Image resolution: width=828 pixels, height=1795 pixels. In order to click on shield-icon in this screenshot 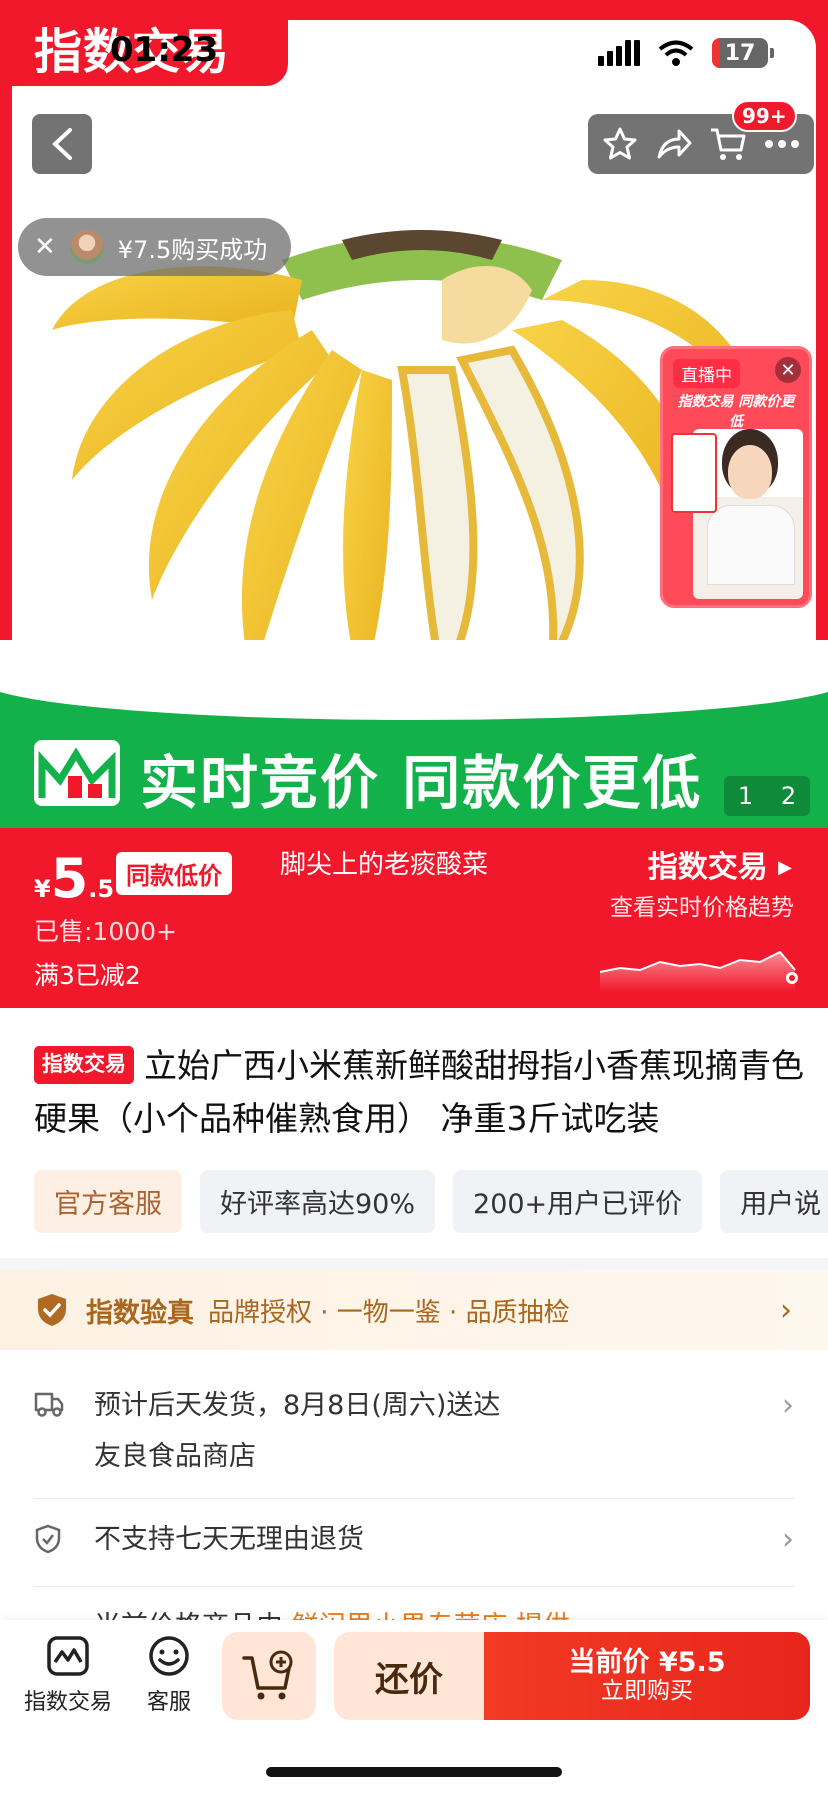, I will do `click(51, 1539)`.